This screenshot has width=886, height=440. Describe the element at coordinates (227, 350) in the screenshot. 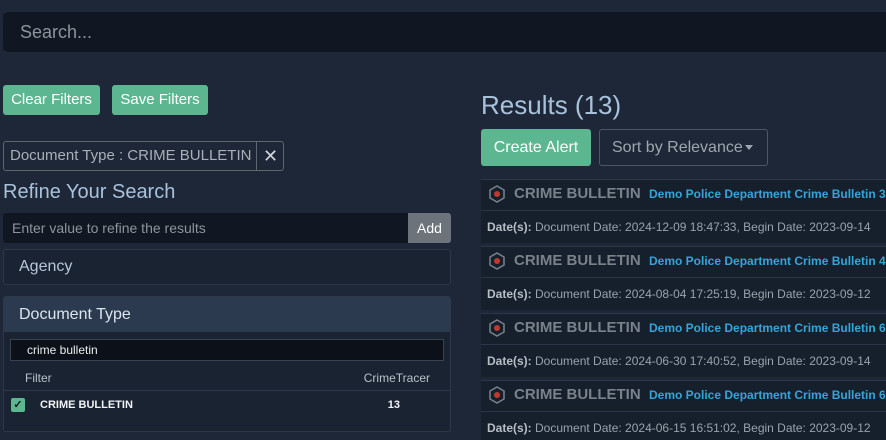

I see `facet-filter-input: crime bulletin` at that location.